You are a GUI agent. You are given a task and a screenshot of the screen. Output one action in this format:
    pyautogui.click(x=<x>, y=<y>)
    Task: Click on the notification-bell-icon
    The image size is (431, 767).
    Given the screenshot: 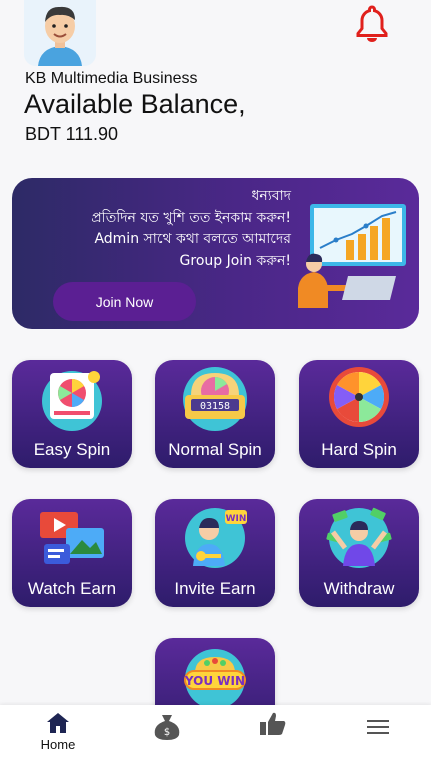 What is the action you would take?
    pyautogui.click(x=372, y=23)
    